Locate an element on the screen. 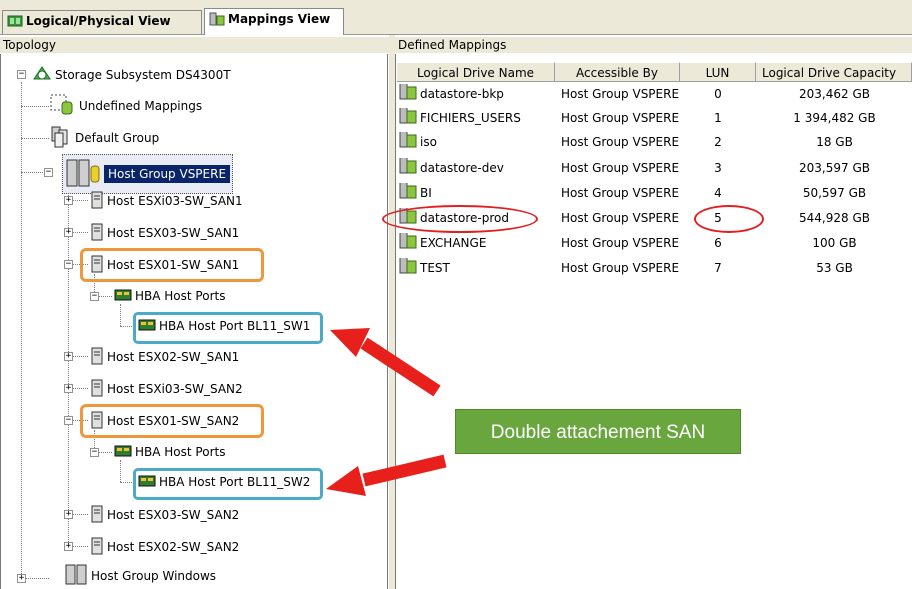 The width and height of the screenshot is (912, 589). arrow-to-sw1-icon is located at coordinates (385, 362).